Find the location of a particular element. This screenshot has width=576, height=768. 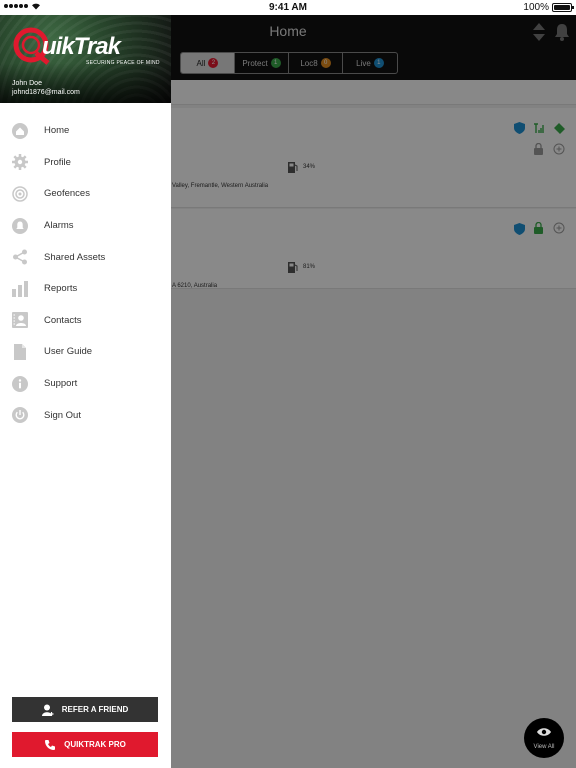

menu-item-user-guide: User Guide is located at coordinates (85, 352).